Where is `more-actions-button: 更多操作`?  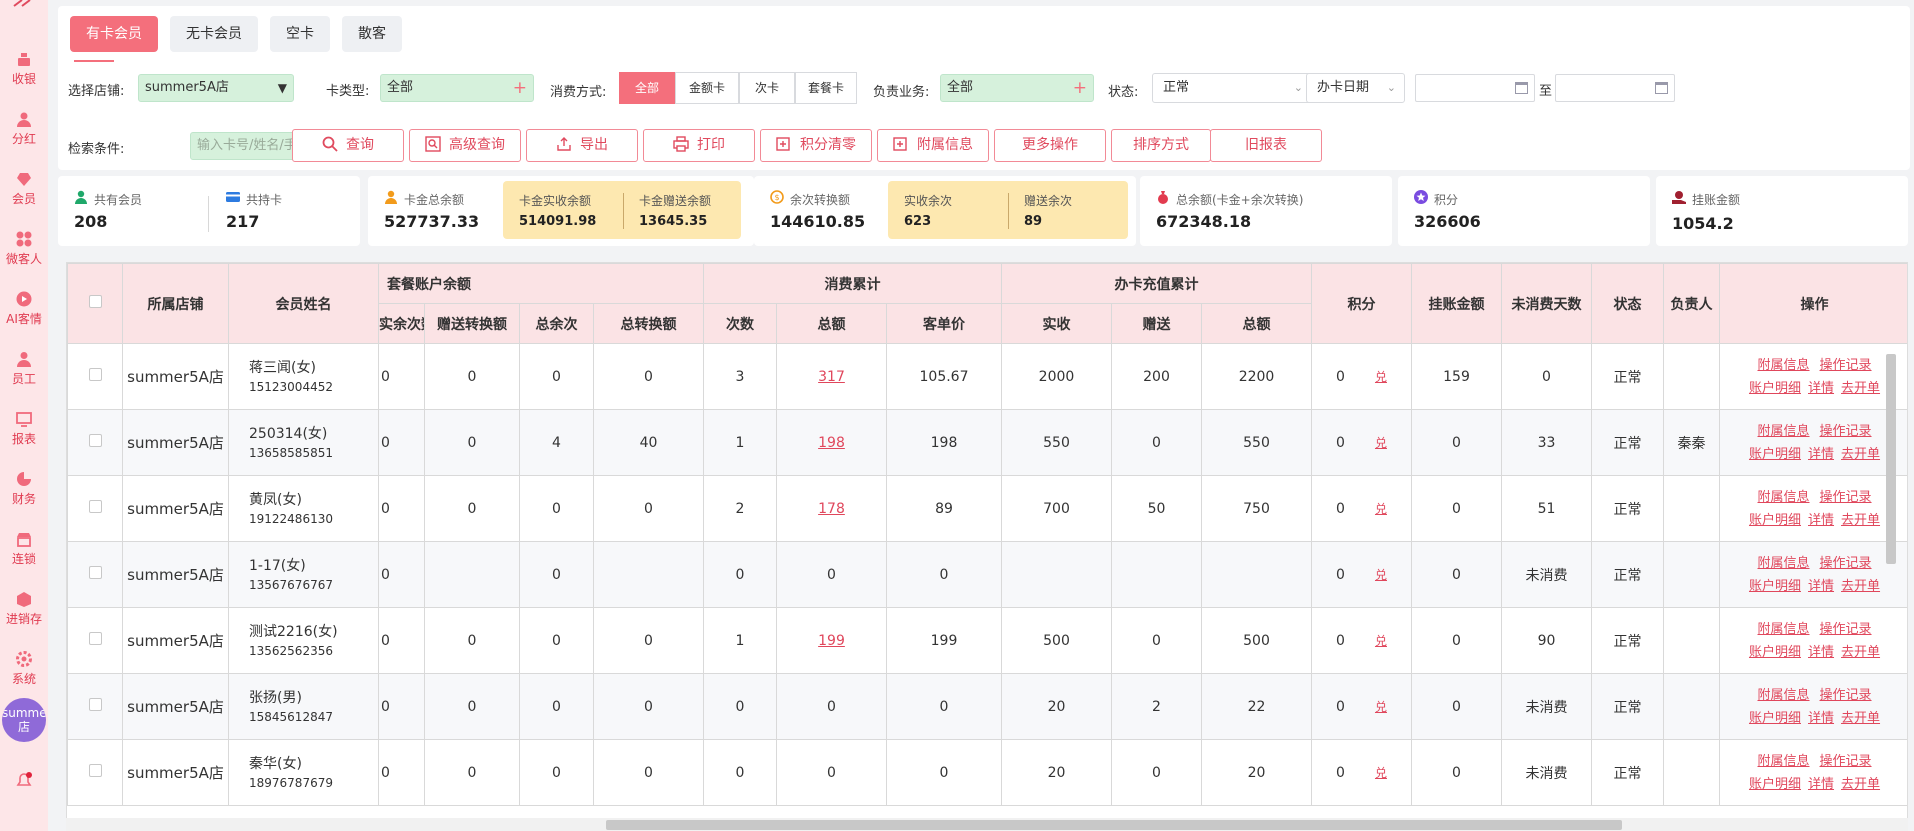 more-actions-button: 更多操作 is located at coordinates (1050, 145).